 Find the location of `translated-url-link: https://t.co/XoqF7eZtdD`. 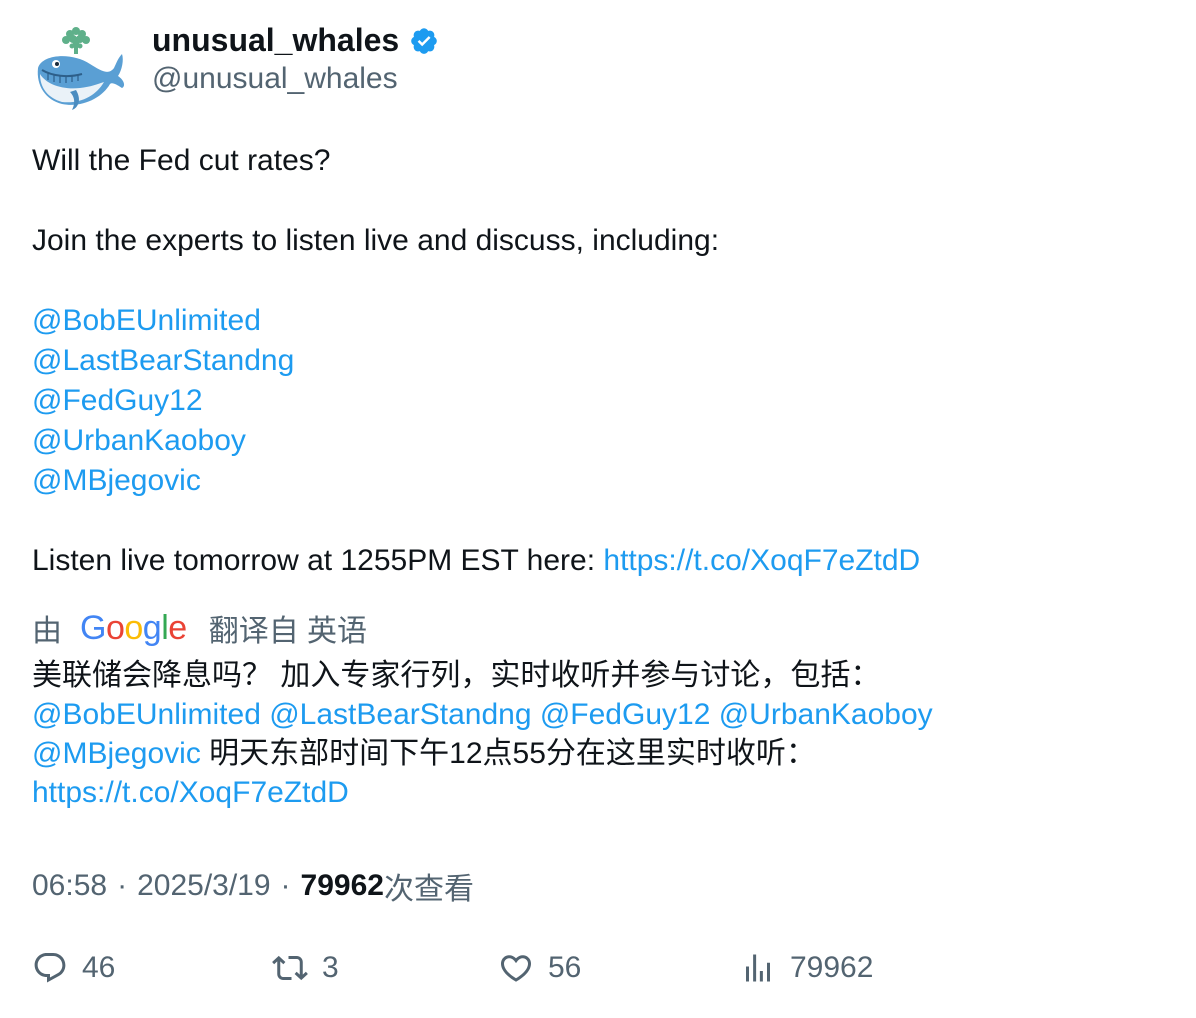

translated-url-link: https://t.co/XoqF7eZtdD is located at coordinates (602, 792).